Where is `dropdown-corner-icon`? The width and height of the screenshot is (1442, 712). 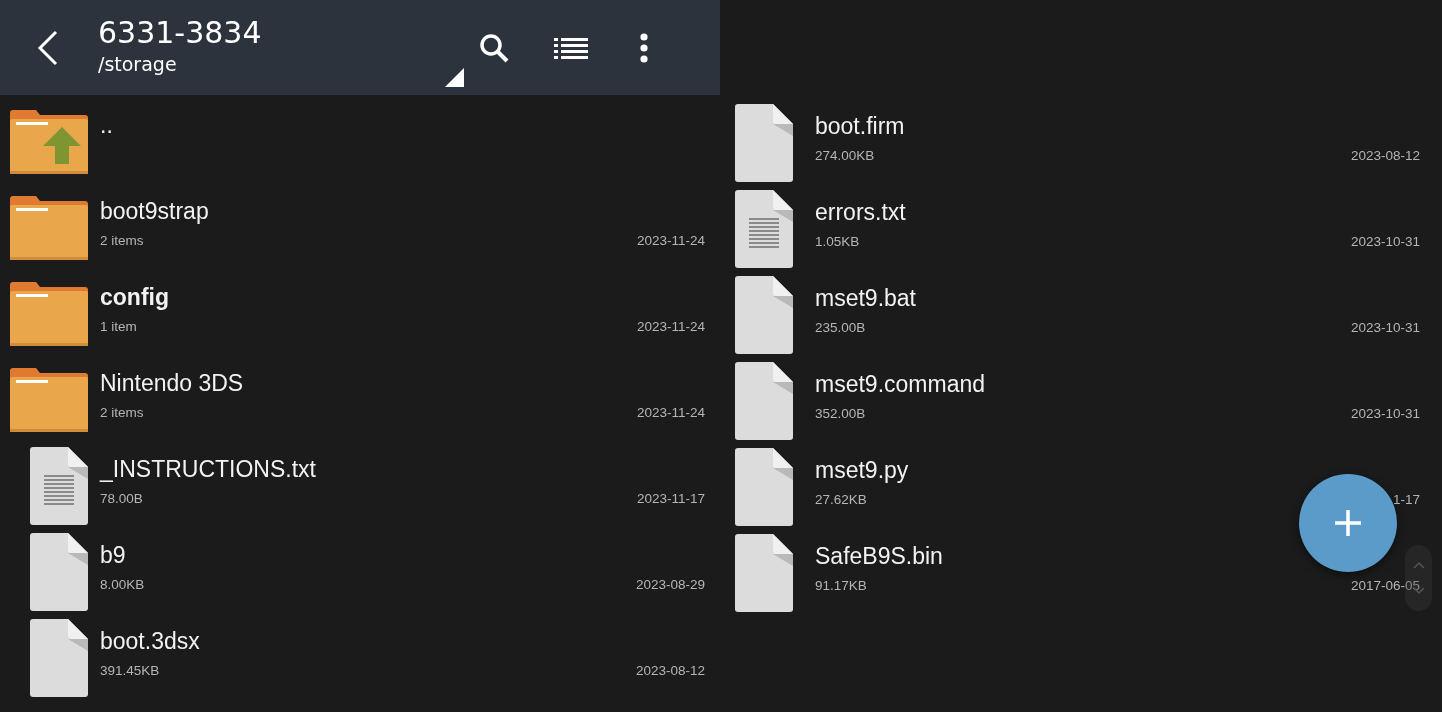 dropdown-corner-icon is located at coordinates (454, 77).